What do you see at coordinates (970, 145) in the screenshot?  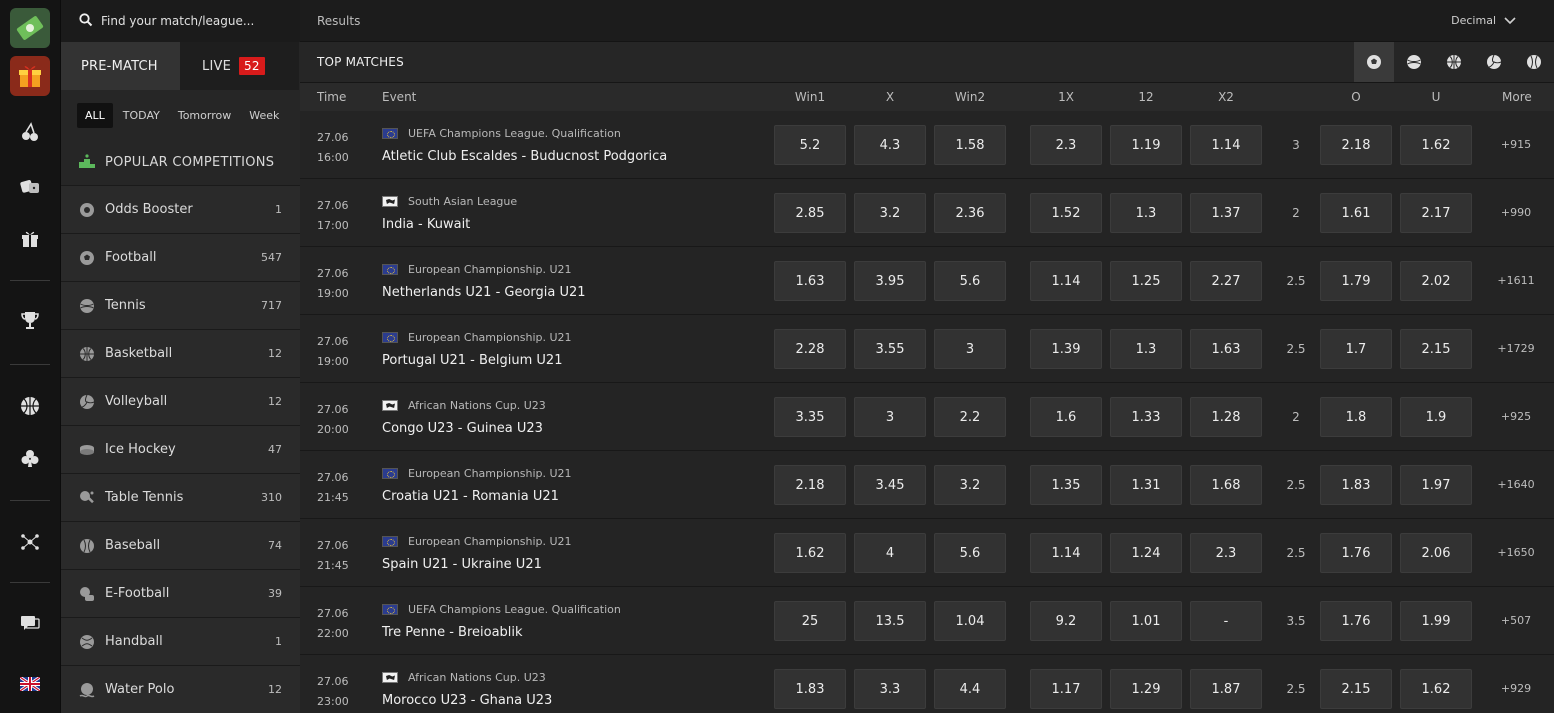 I see `odd-win2-button: 1.58` at bounding box center [970, 145].